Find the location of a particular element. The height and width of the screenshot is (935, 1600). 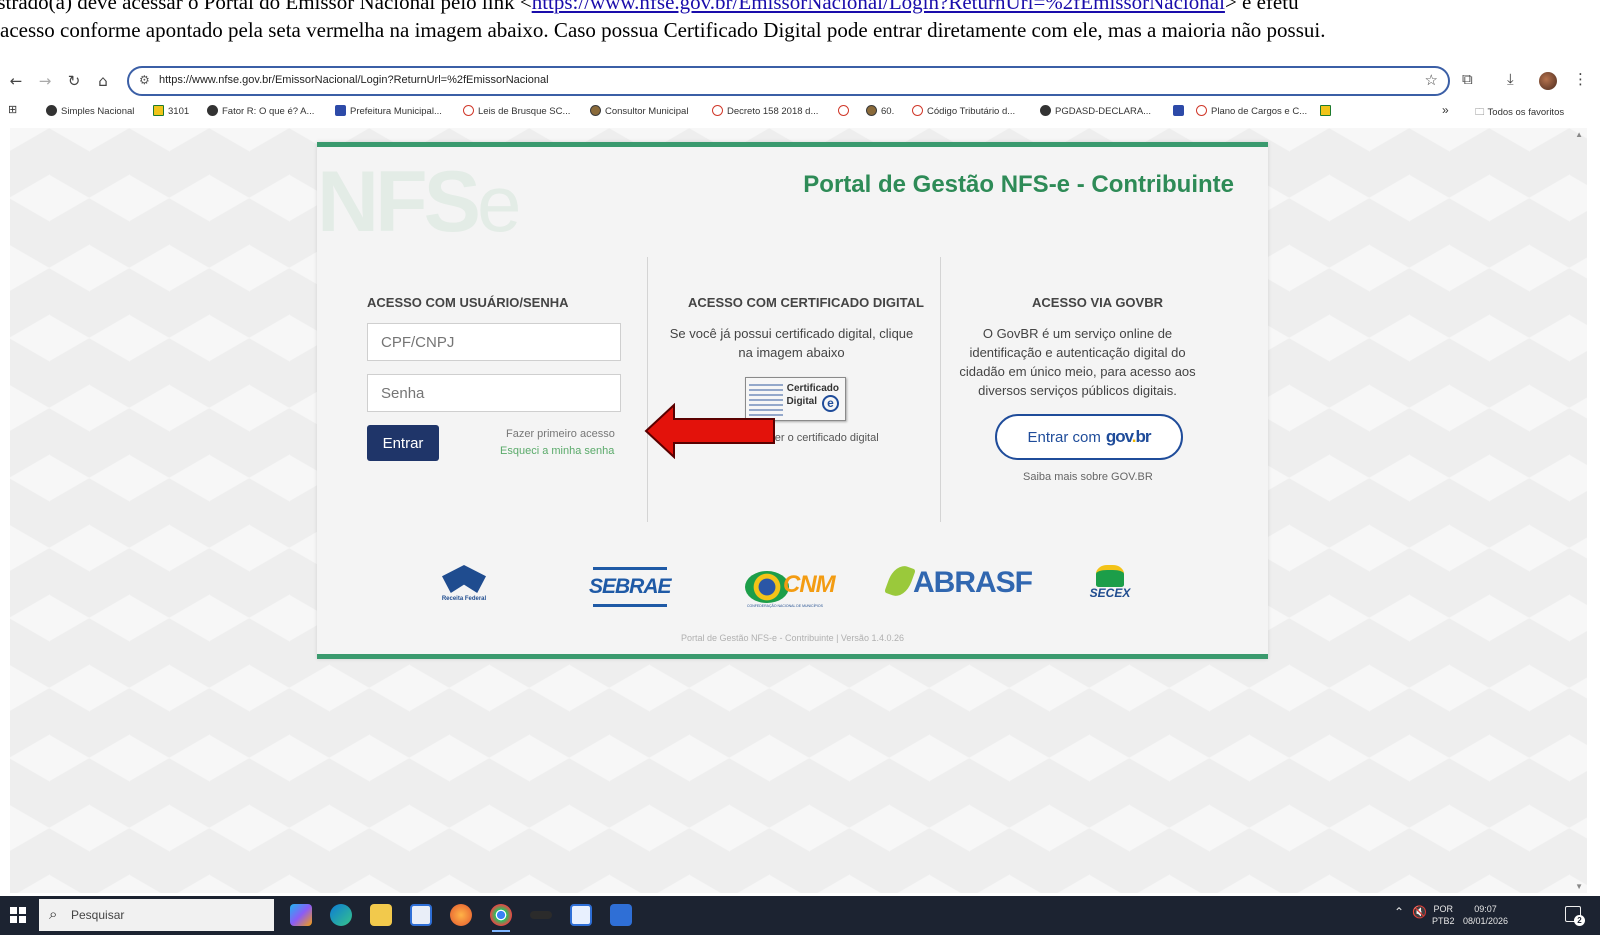

windows-start-icon is located at coordinates (18, 915).